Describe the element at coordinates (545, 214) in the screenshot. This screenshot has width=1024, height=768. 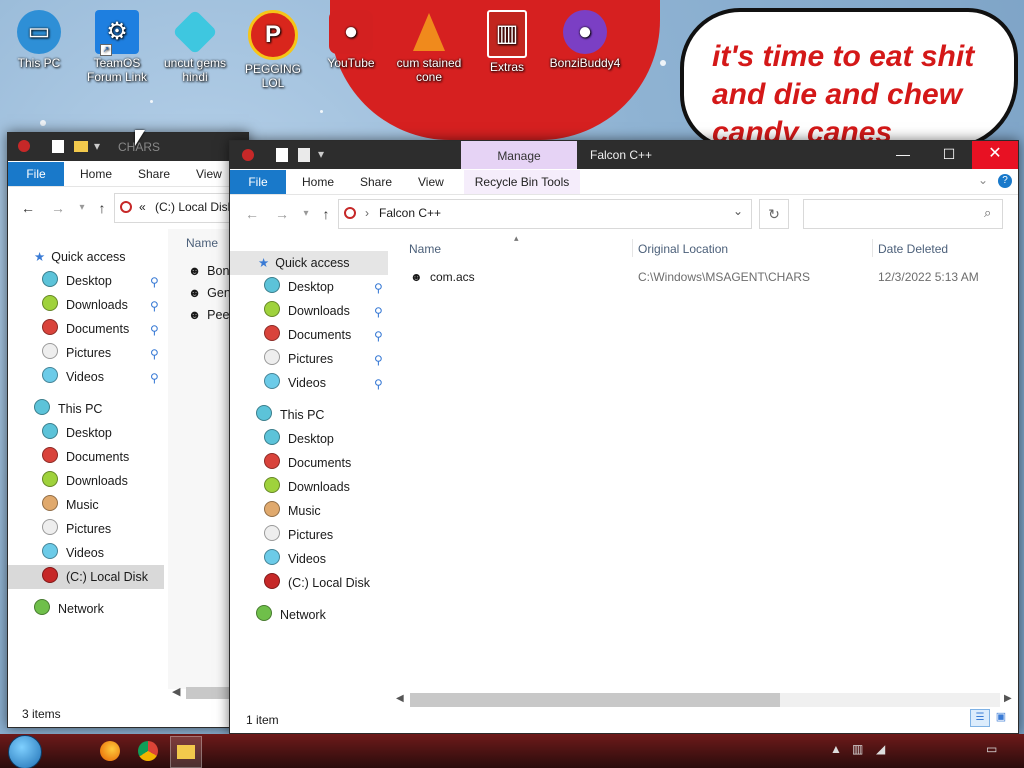
I see `address-bar: › Falcon C++ ⌄` at that location.